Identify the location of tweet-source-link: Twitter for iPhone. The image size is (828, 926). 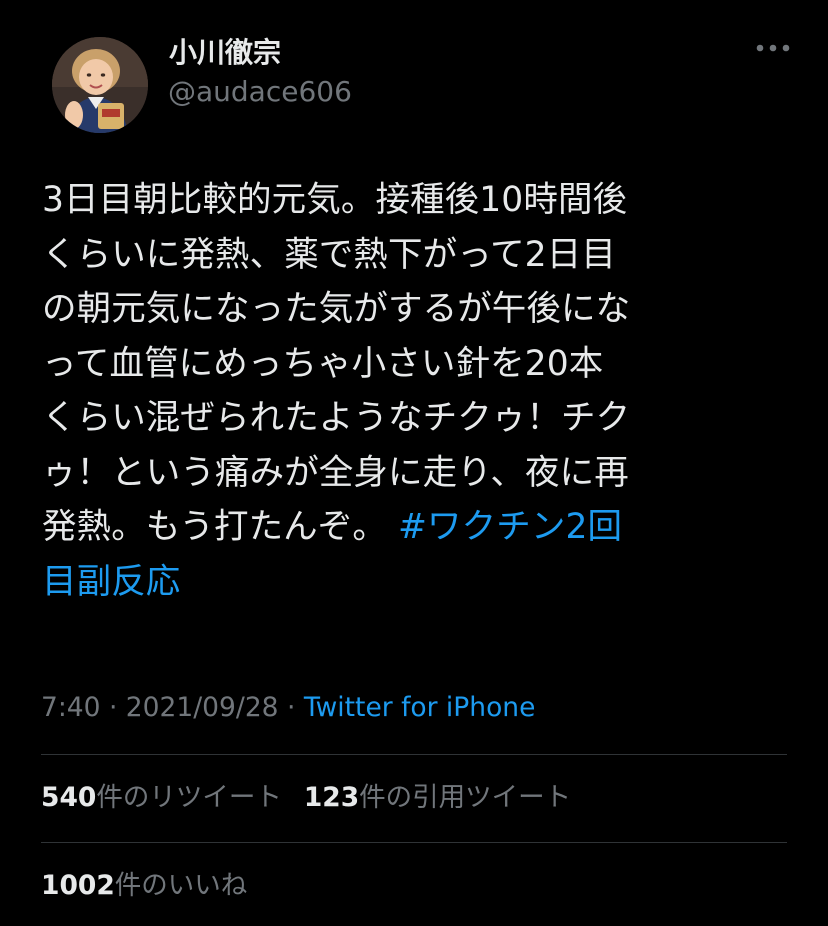
(420, 707).